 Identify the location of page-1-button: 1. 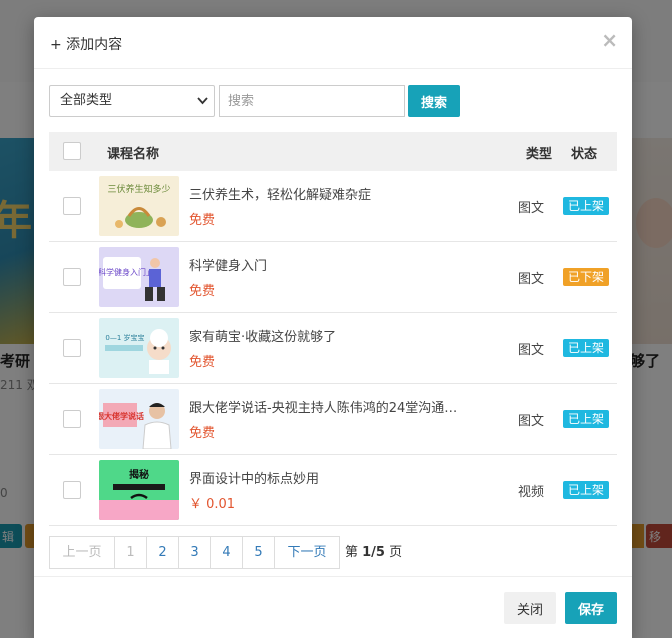
(130, 552).